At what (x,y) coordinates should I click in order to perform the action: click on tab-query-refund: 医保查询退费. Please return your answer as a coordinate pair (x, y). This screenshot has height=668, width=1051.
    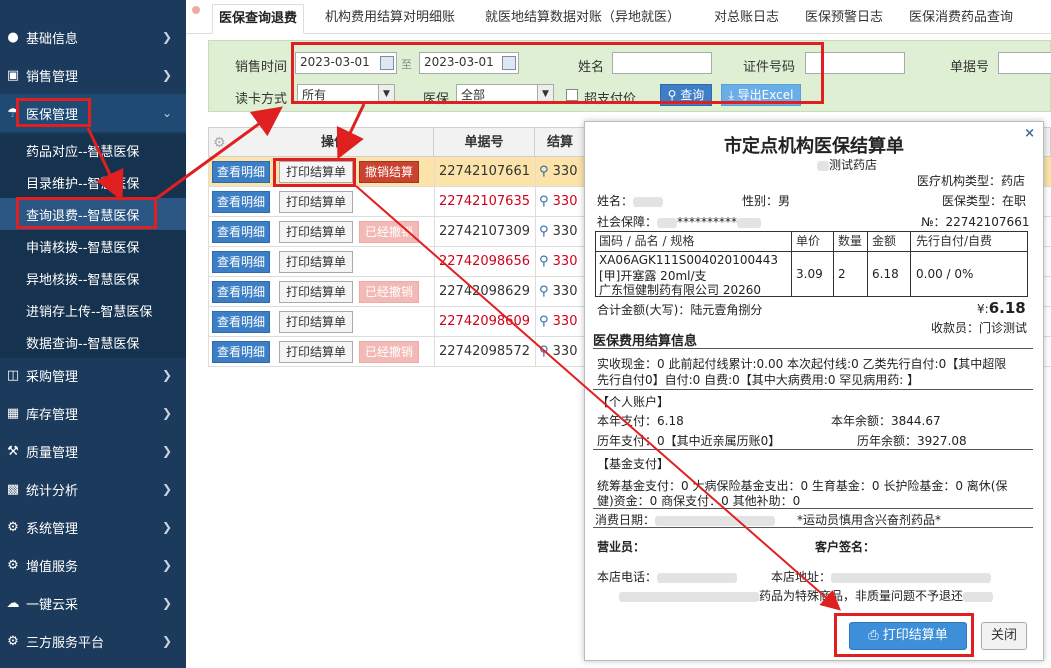
    Looking at the image, I should click on (258, 19).